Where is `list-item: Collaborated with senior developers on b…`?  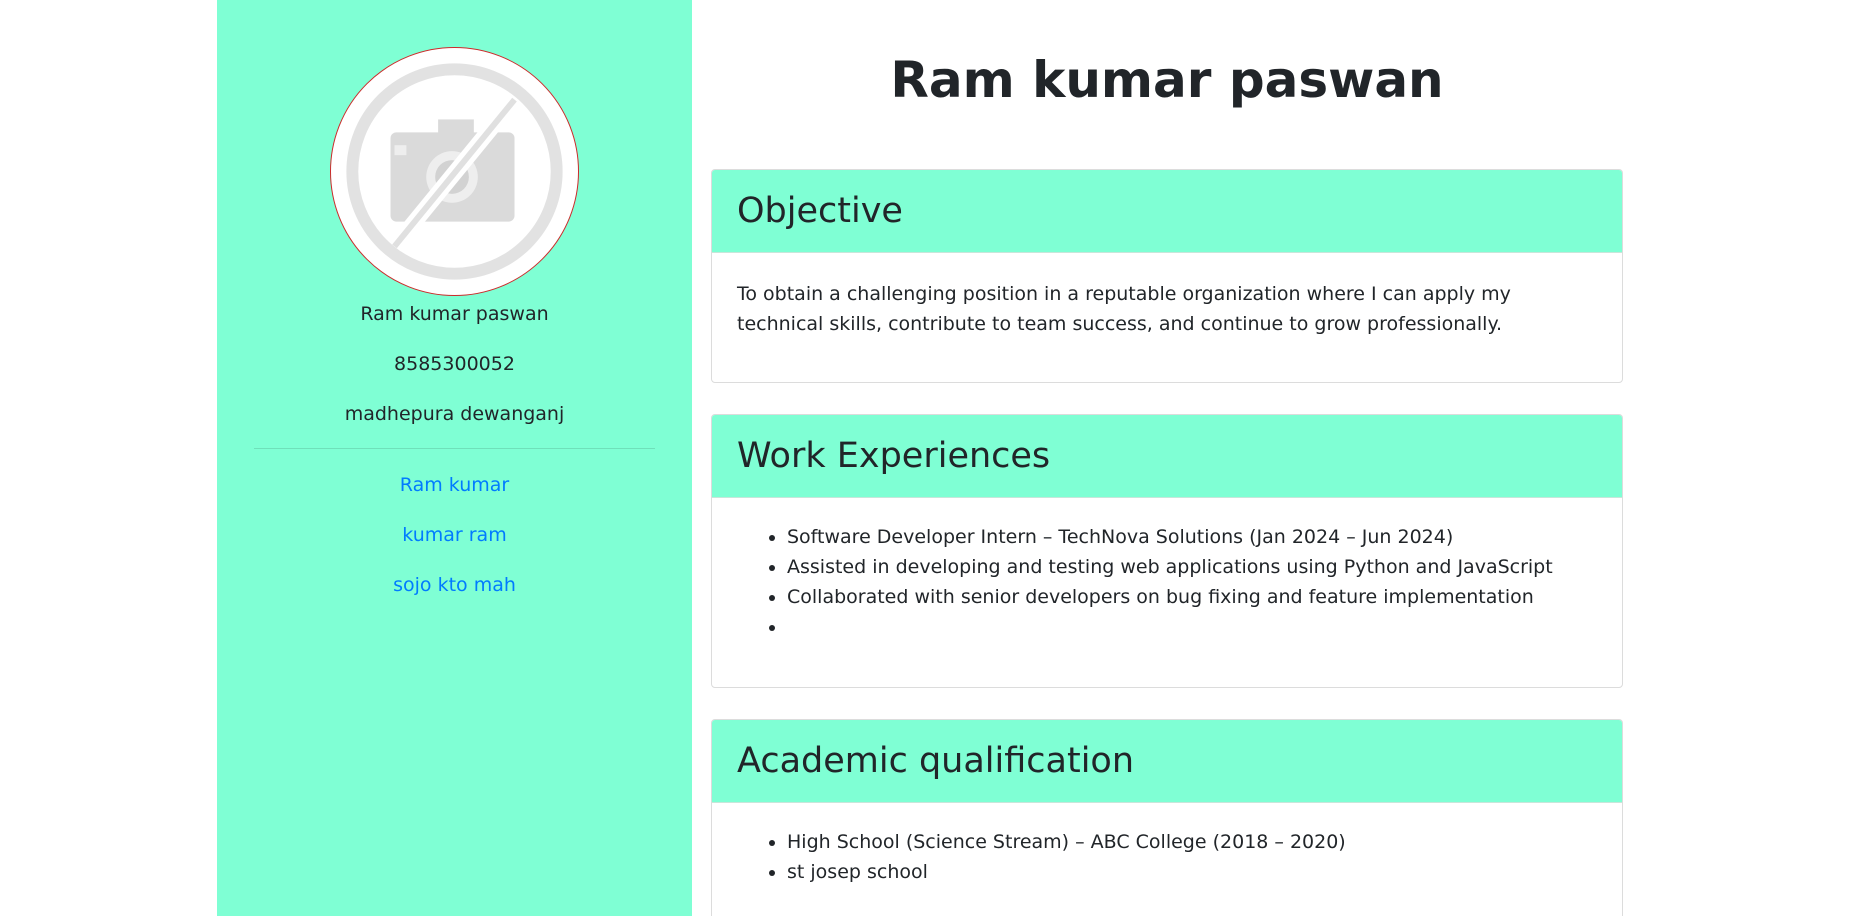 list-item: Collaborated with senior developers on b… is located at coordinates (1192, 597).